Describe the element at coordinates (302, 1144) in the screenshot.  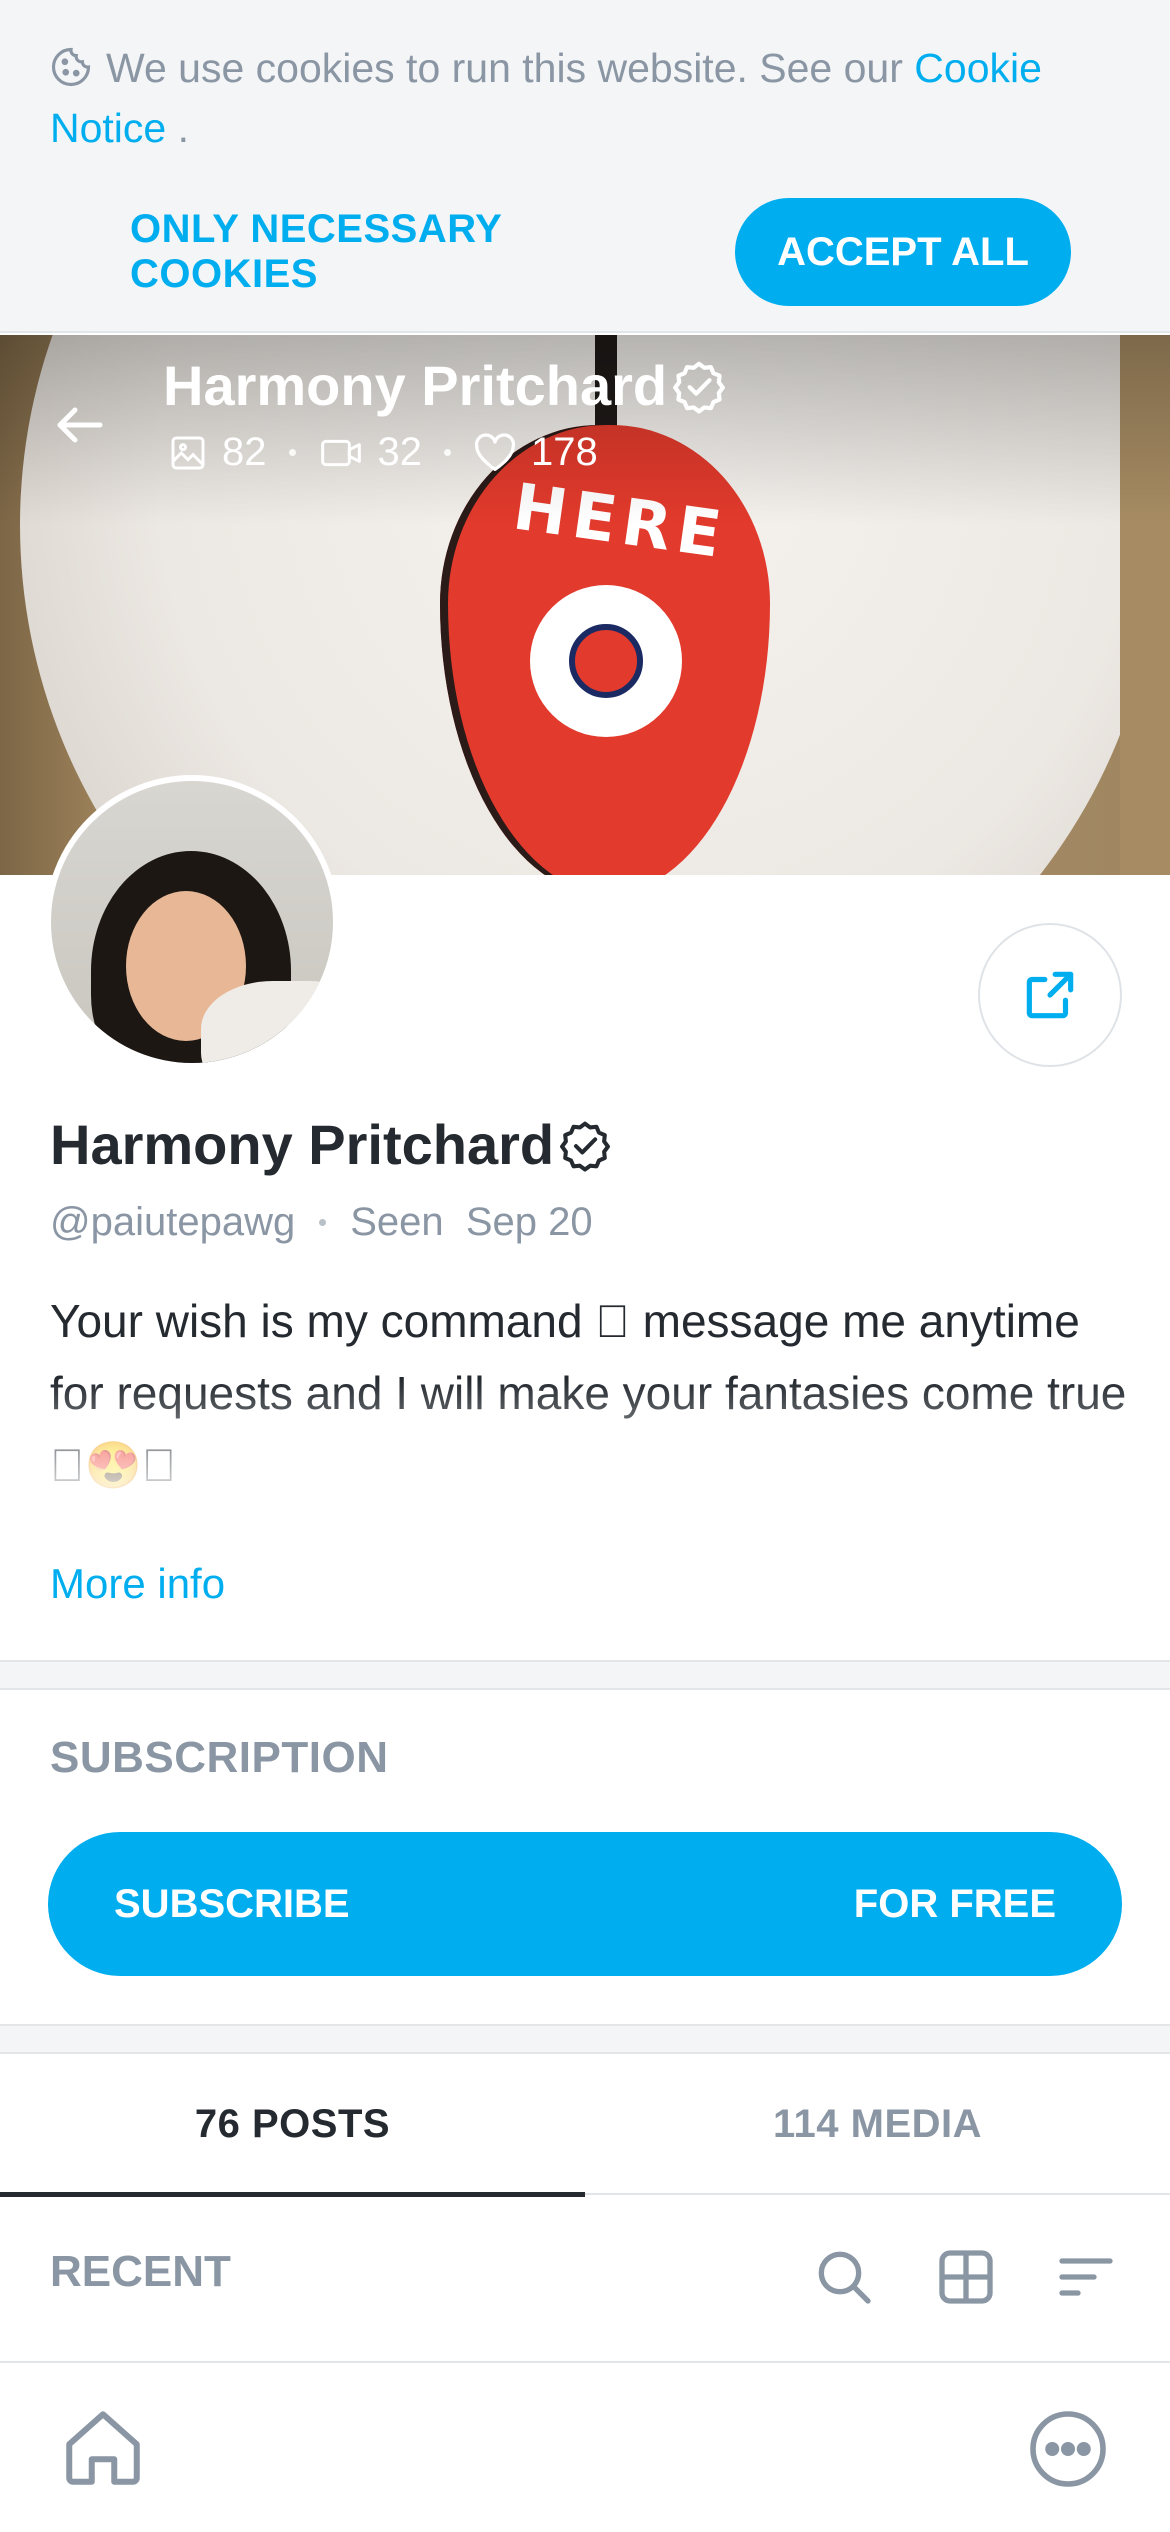
I see `profile-name-text: Harmony Pritchard` at that location.